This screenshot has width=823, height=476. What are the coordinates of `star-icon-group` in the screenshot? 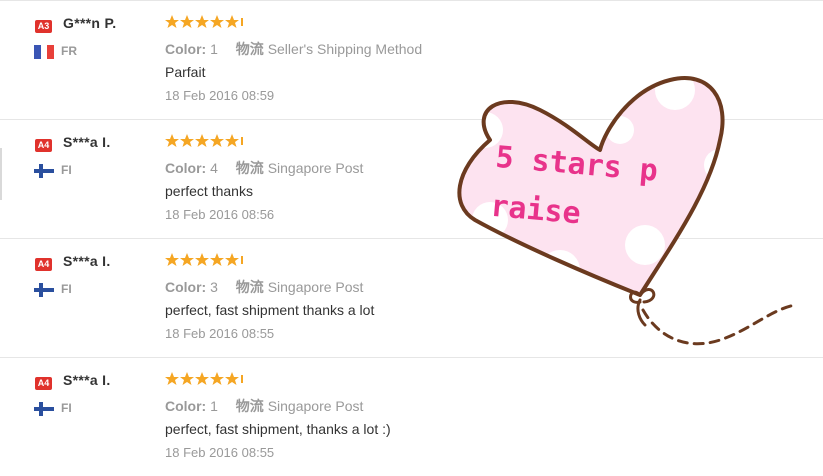 It's located at (204, 21).